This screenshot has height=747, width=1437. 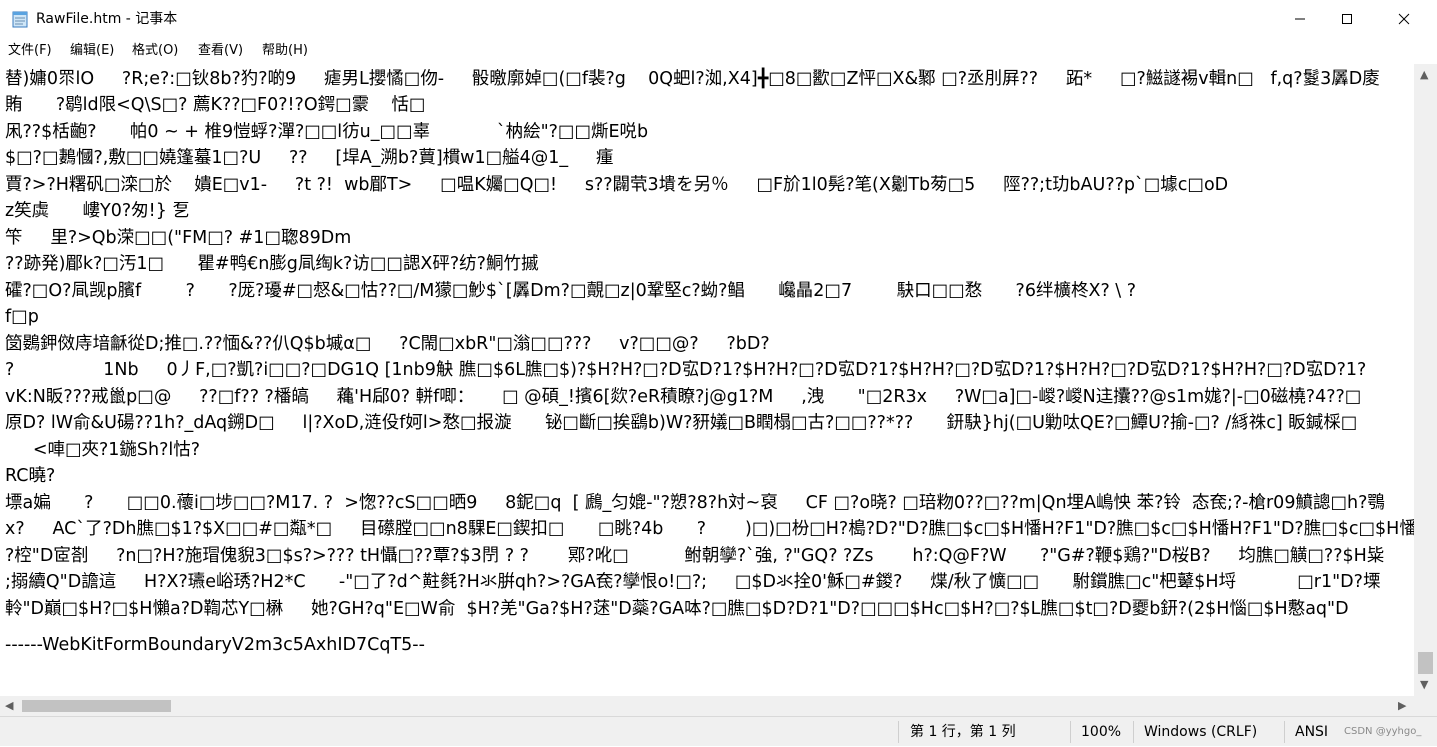 I want to click on window-title: RawFile.htm - 记事本, so click(x=107, y=19).